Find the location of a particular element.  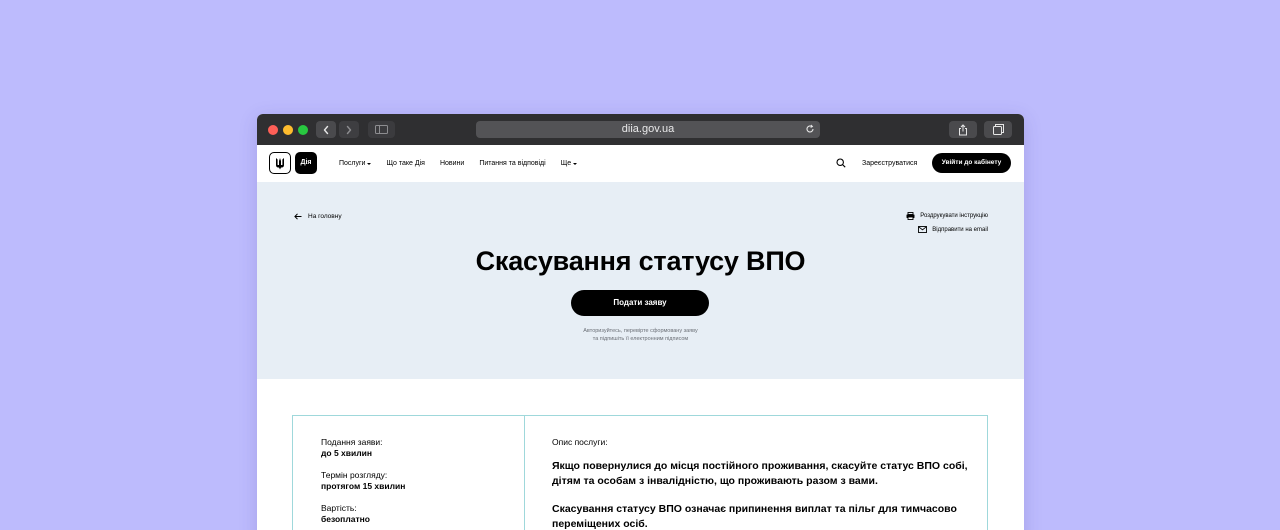

fact-value: протягом 15 хвилин is located at coordinates (363, 486).